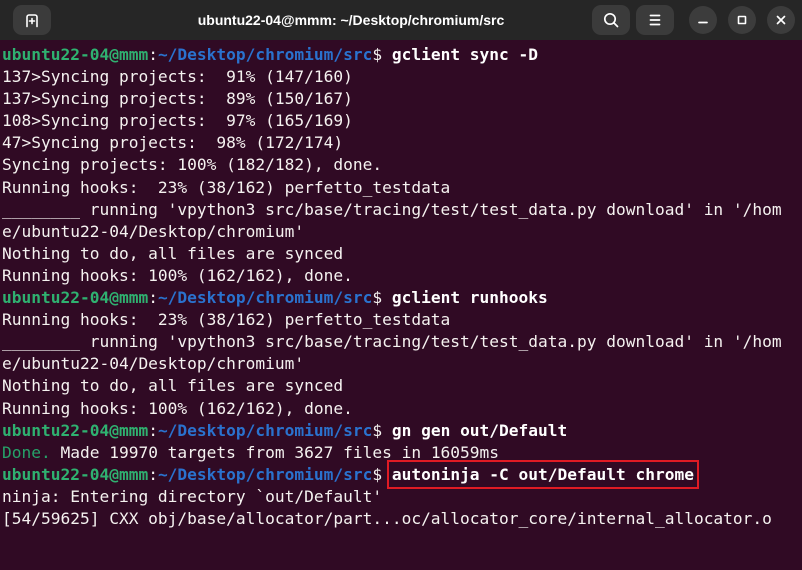 This screenshot has width=802, height=570. Describe the element at coordinates (26, 452) in the screenshot. I see `done-status-text: Done.` at that location.